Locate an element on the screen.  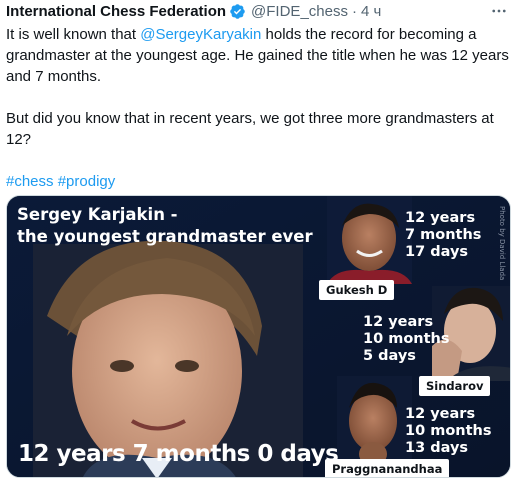
sindarov-age: 12 years 10 months 5 days is located at coordinates (406, 339).